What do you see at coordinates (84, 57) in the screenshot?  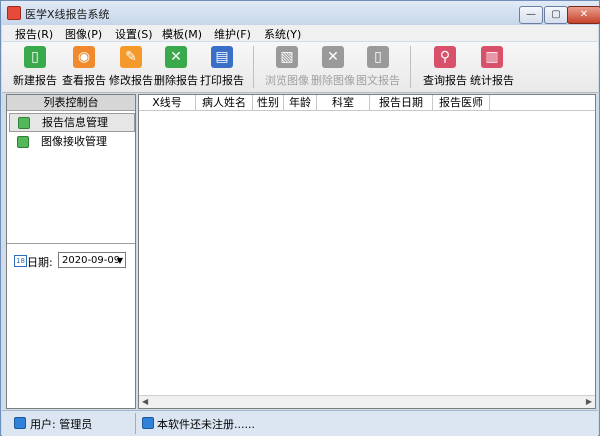 I see `view-doc-icon: ◉` at bounding box center [84, 57].